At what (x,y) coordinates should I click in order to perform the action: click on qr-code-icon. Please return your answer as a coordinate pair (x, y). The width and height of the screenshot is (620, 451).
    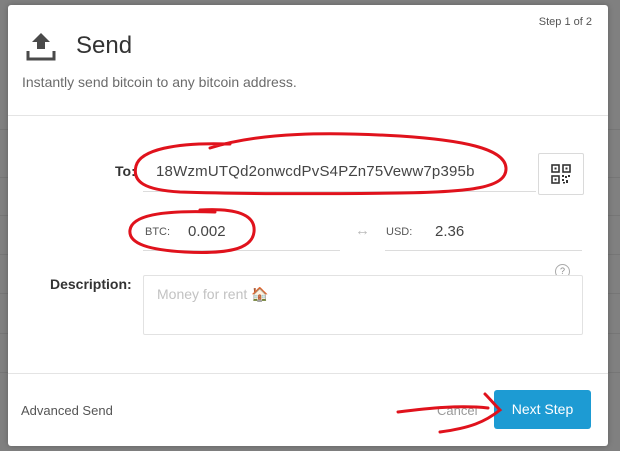
    Looking at the image, I should click on (561, 174).